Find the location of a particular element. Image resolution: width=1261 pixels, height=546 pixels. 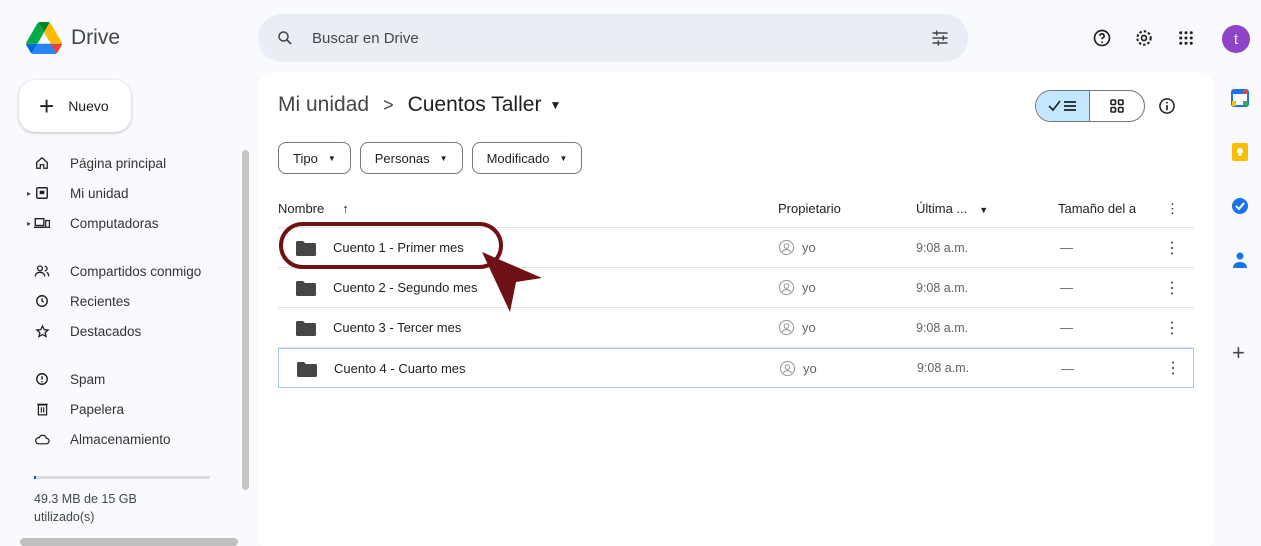

my-drive-icon is located at coordinates (42, 193).